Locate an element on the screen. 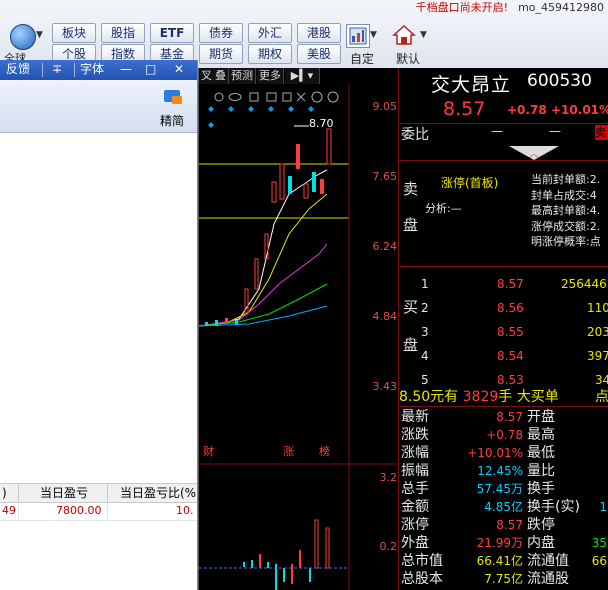  btn-stock-index: 股指 is located at coordinates (123, 33).